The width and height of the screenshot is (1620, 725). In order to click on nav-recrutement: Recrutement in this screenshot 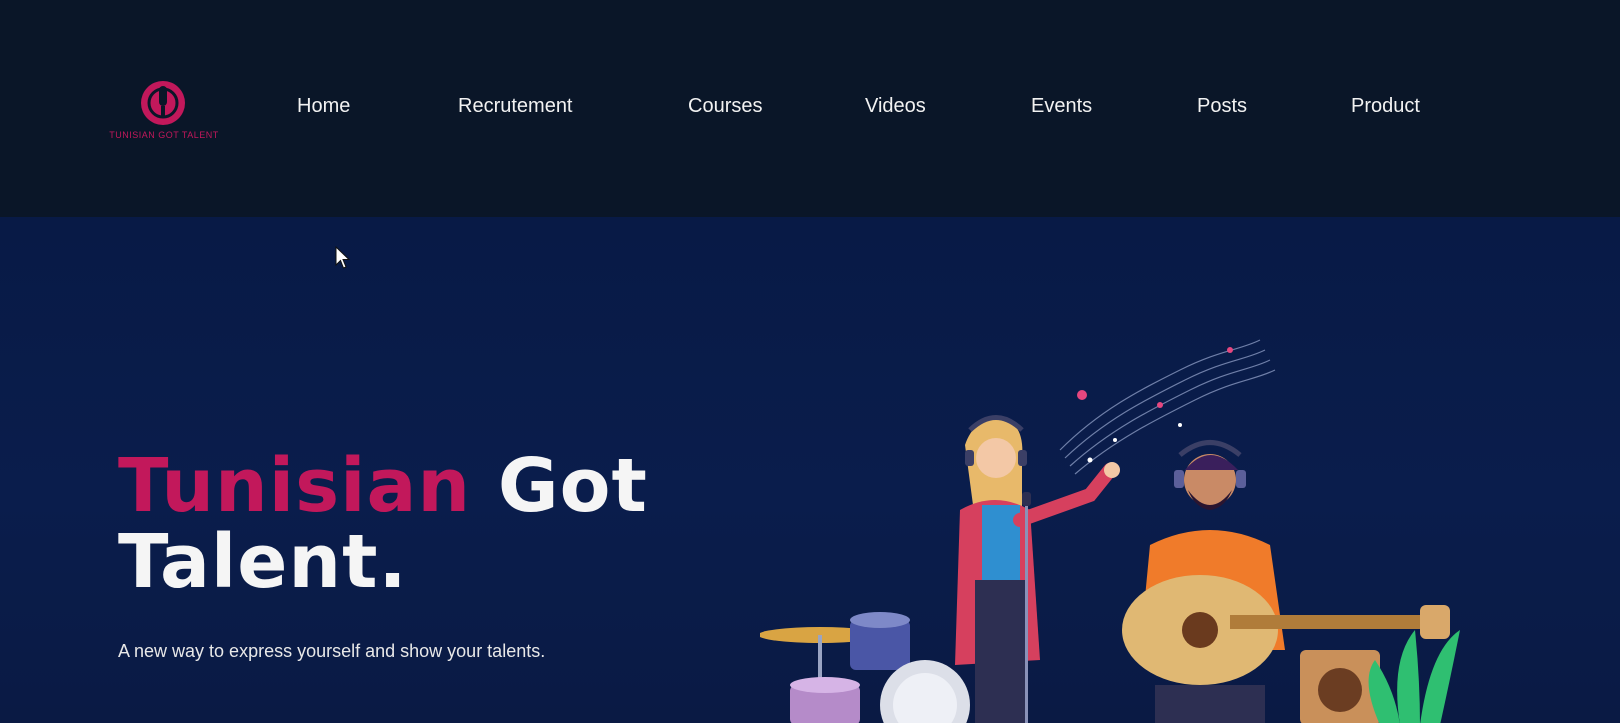, I will do `click(515, 106)`.